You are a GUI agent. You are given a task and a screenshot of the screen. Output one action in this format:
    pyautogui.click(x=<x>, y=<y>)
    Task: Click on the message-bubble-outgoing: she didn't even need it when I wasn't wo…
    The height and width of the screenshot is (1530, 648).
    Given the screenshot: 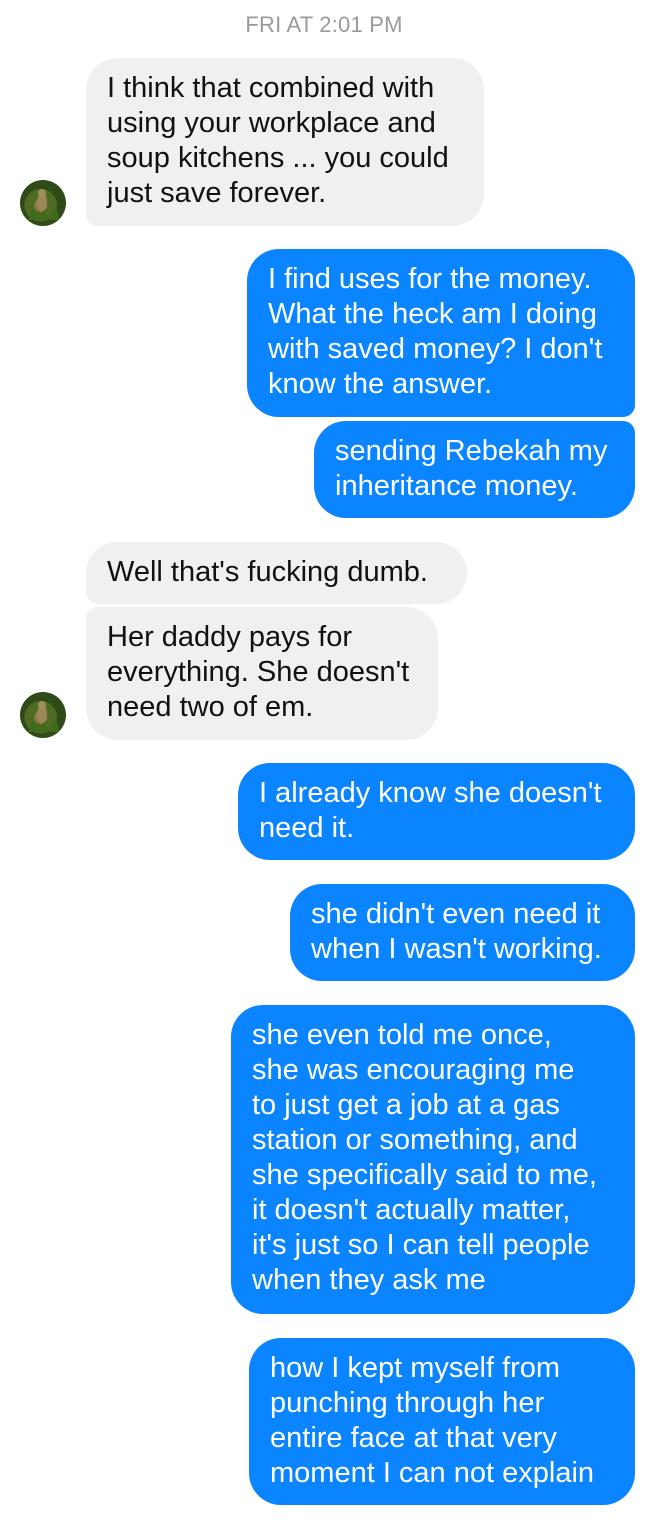 What is the action you would take?
    pyautogui.click(x=462, y=932)
    